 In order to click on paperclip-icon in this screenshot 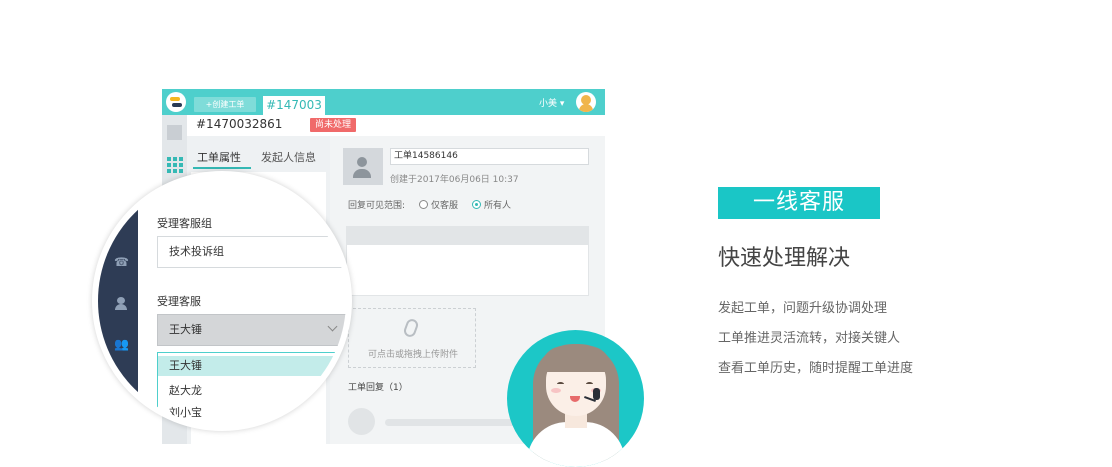, I will do `click(411, 328)`.